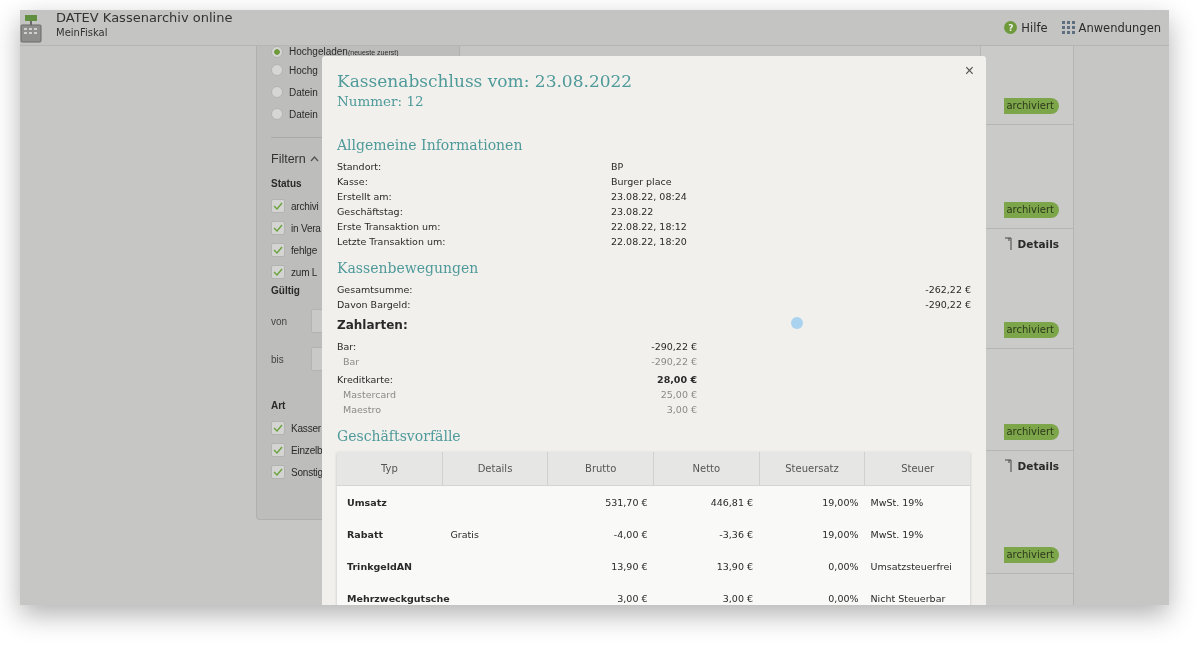 The image size is (1199, 646). Describe the element at coordinates (374, 304) in the screenshot. I see `movement-label: Davon Bargeld:` at that location.